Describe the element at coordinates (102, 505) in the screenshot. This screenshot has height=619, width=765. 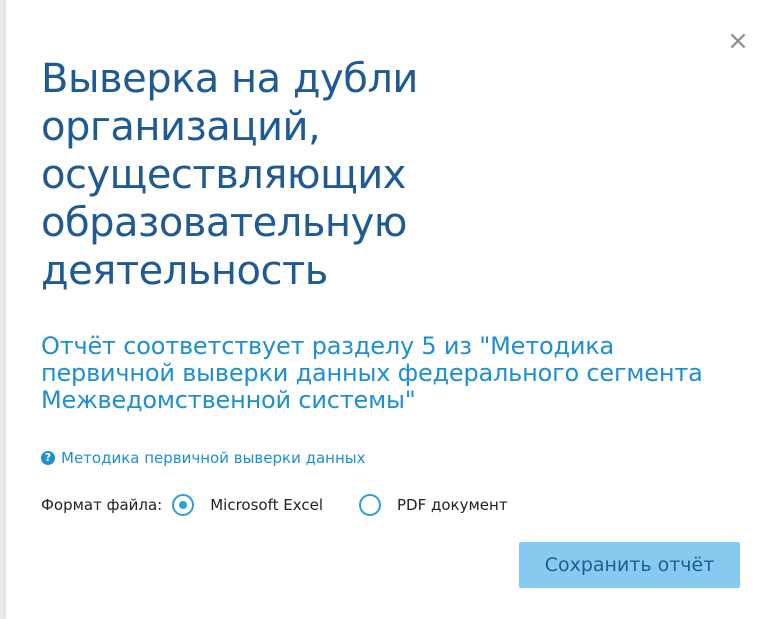
I see `file-format-label: Формат файла:` at that location.